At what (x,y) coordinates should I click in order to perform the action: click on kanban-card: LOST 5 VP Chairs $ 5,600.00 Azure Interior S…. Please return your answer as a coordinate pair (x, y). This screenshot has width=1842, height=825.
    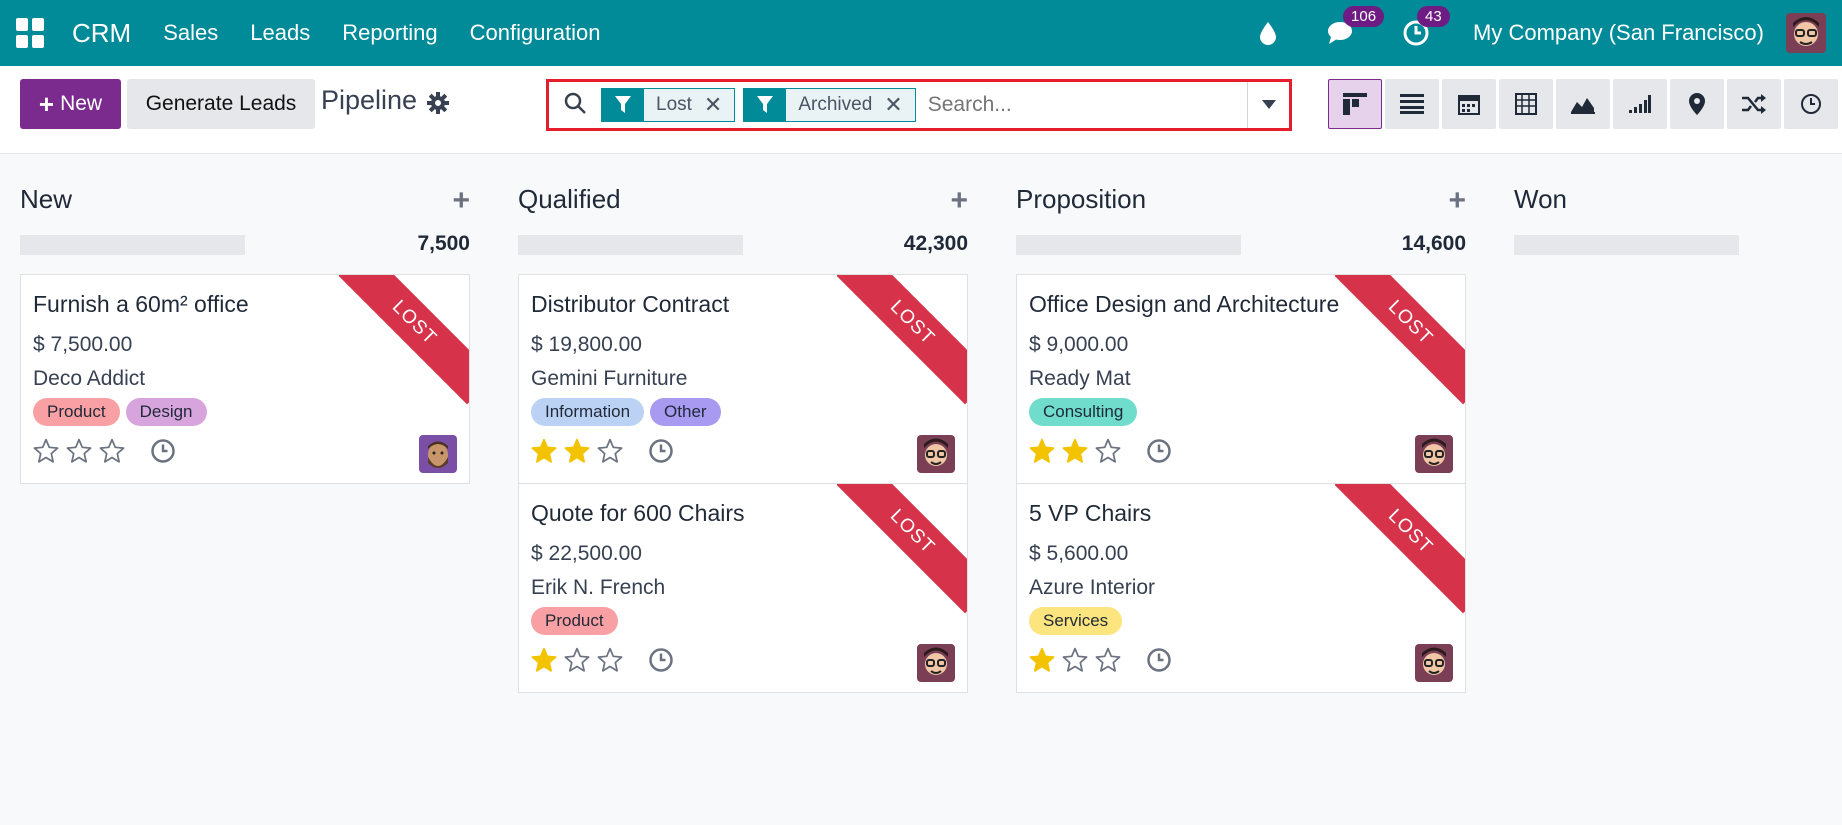
    Looking at the image, I should click on (1241, 588).